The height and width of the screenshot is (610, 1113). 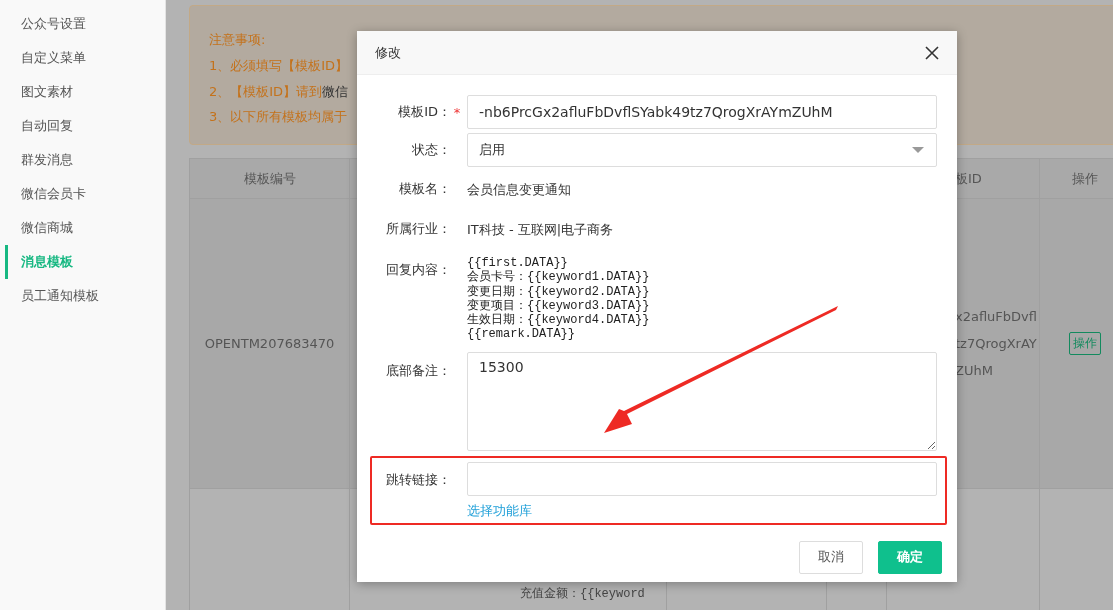 I want to click on field-value: IT科技 - 互联网|电子商务, so click(x=540, y=229).